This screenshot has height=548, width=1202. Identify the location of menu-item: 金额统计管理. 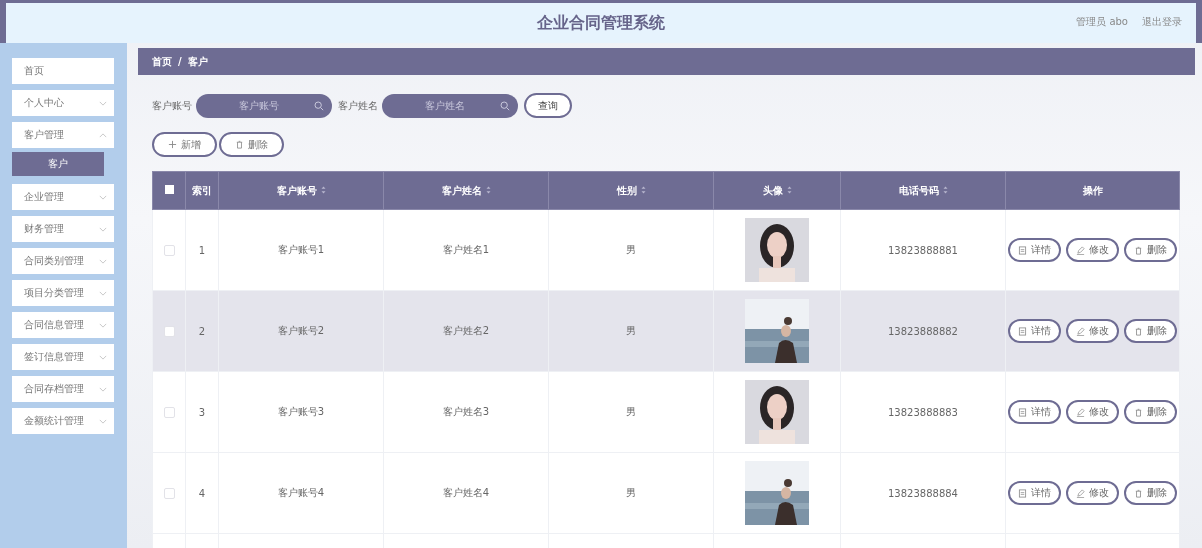
(63, 421).